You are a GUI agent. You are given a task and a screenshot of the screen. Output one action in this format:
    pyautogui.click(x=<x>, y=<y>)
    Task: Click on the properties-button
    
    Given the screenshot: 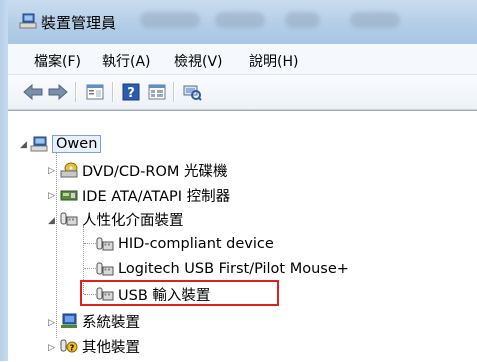 What is the action you would take?
    pyautogui.click(x=95, y=92)
    